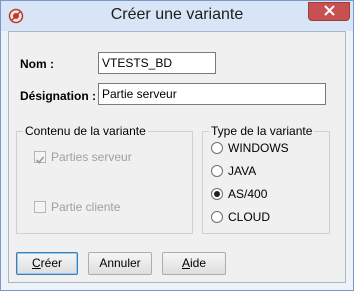 The image size is (354, 291). I want to click on window-title: Créer une variante, so click(177, 14).